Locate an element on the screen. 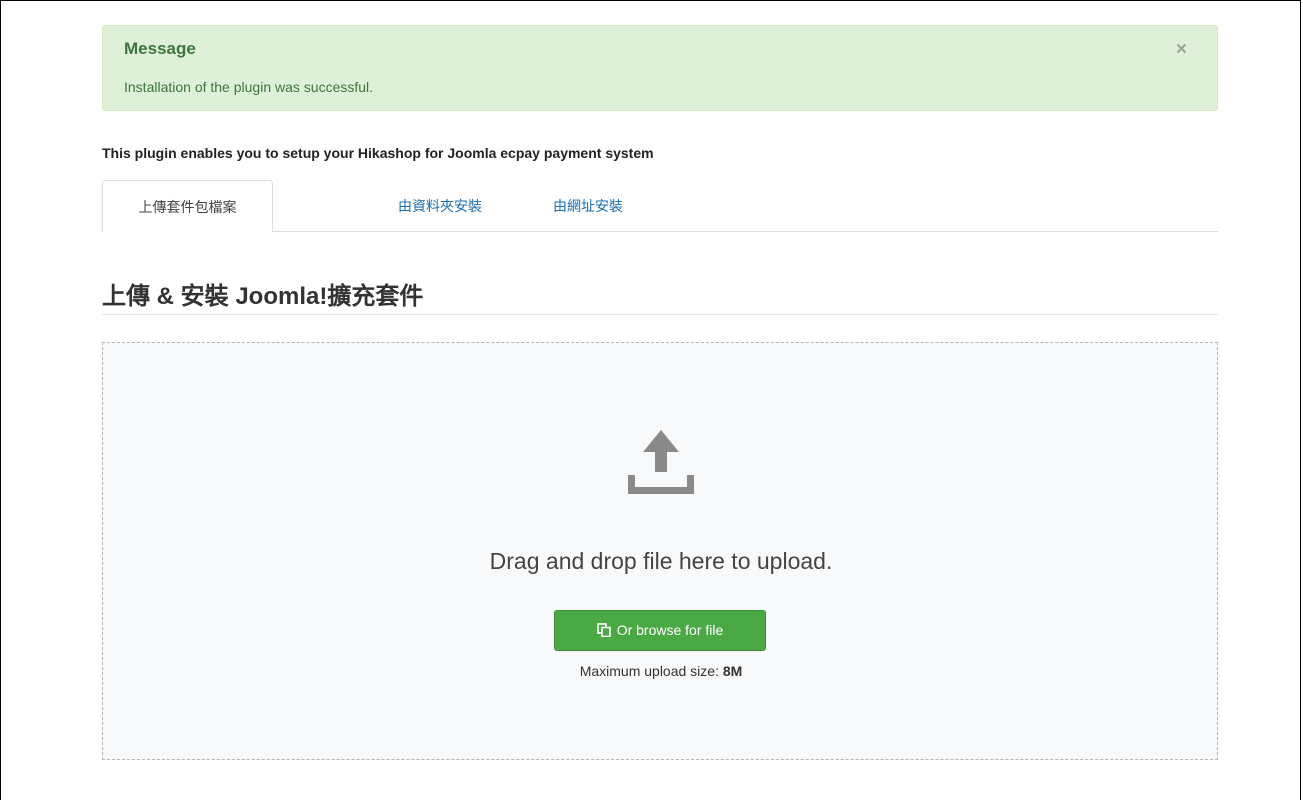  page-title: 上傳 & 安裝 Joomla!擴充套件 is located at coordinates (263, 296).